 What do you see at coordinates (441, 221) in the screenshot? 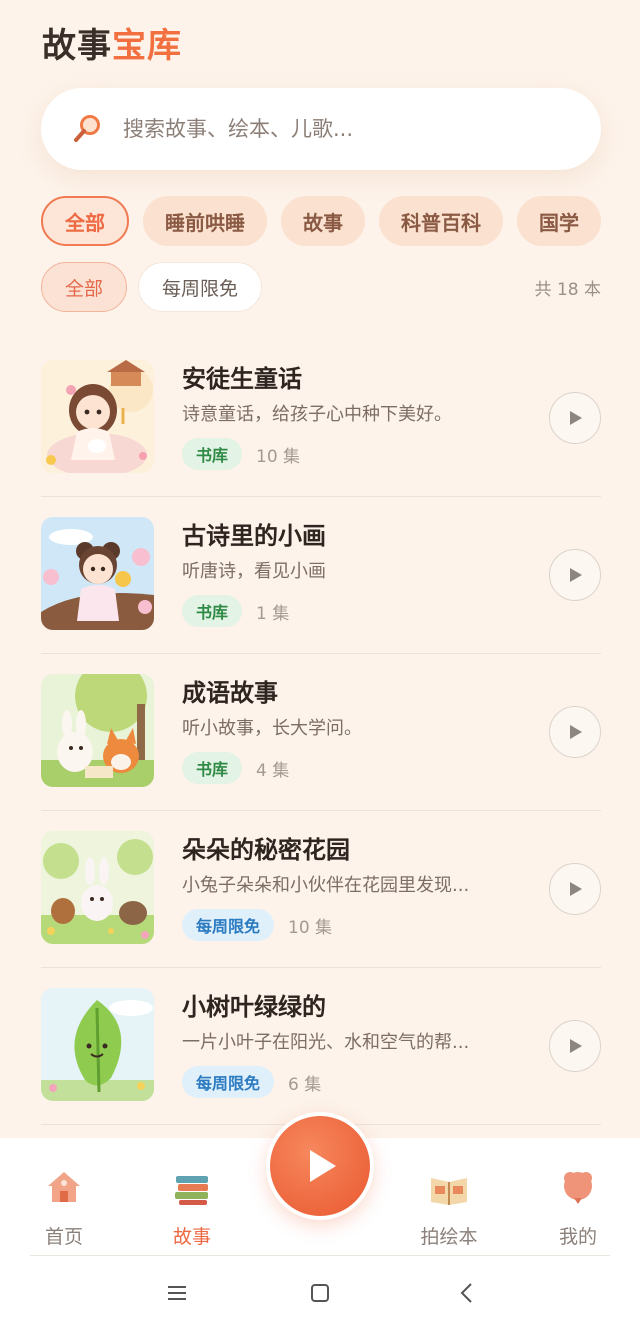
I see `category-science: 科普百科` at bounding box center [441, 221].